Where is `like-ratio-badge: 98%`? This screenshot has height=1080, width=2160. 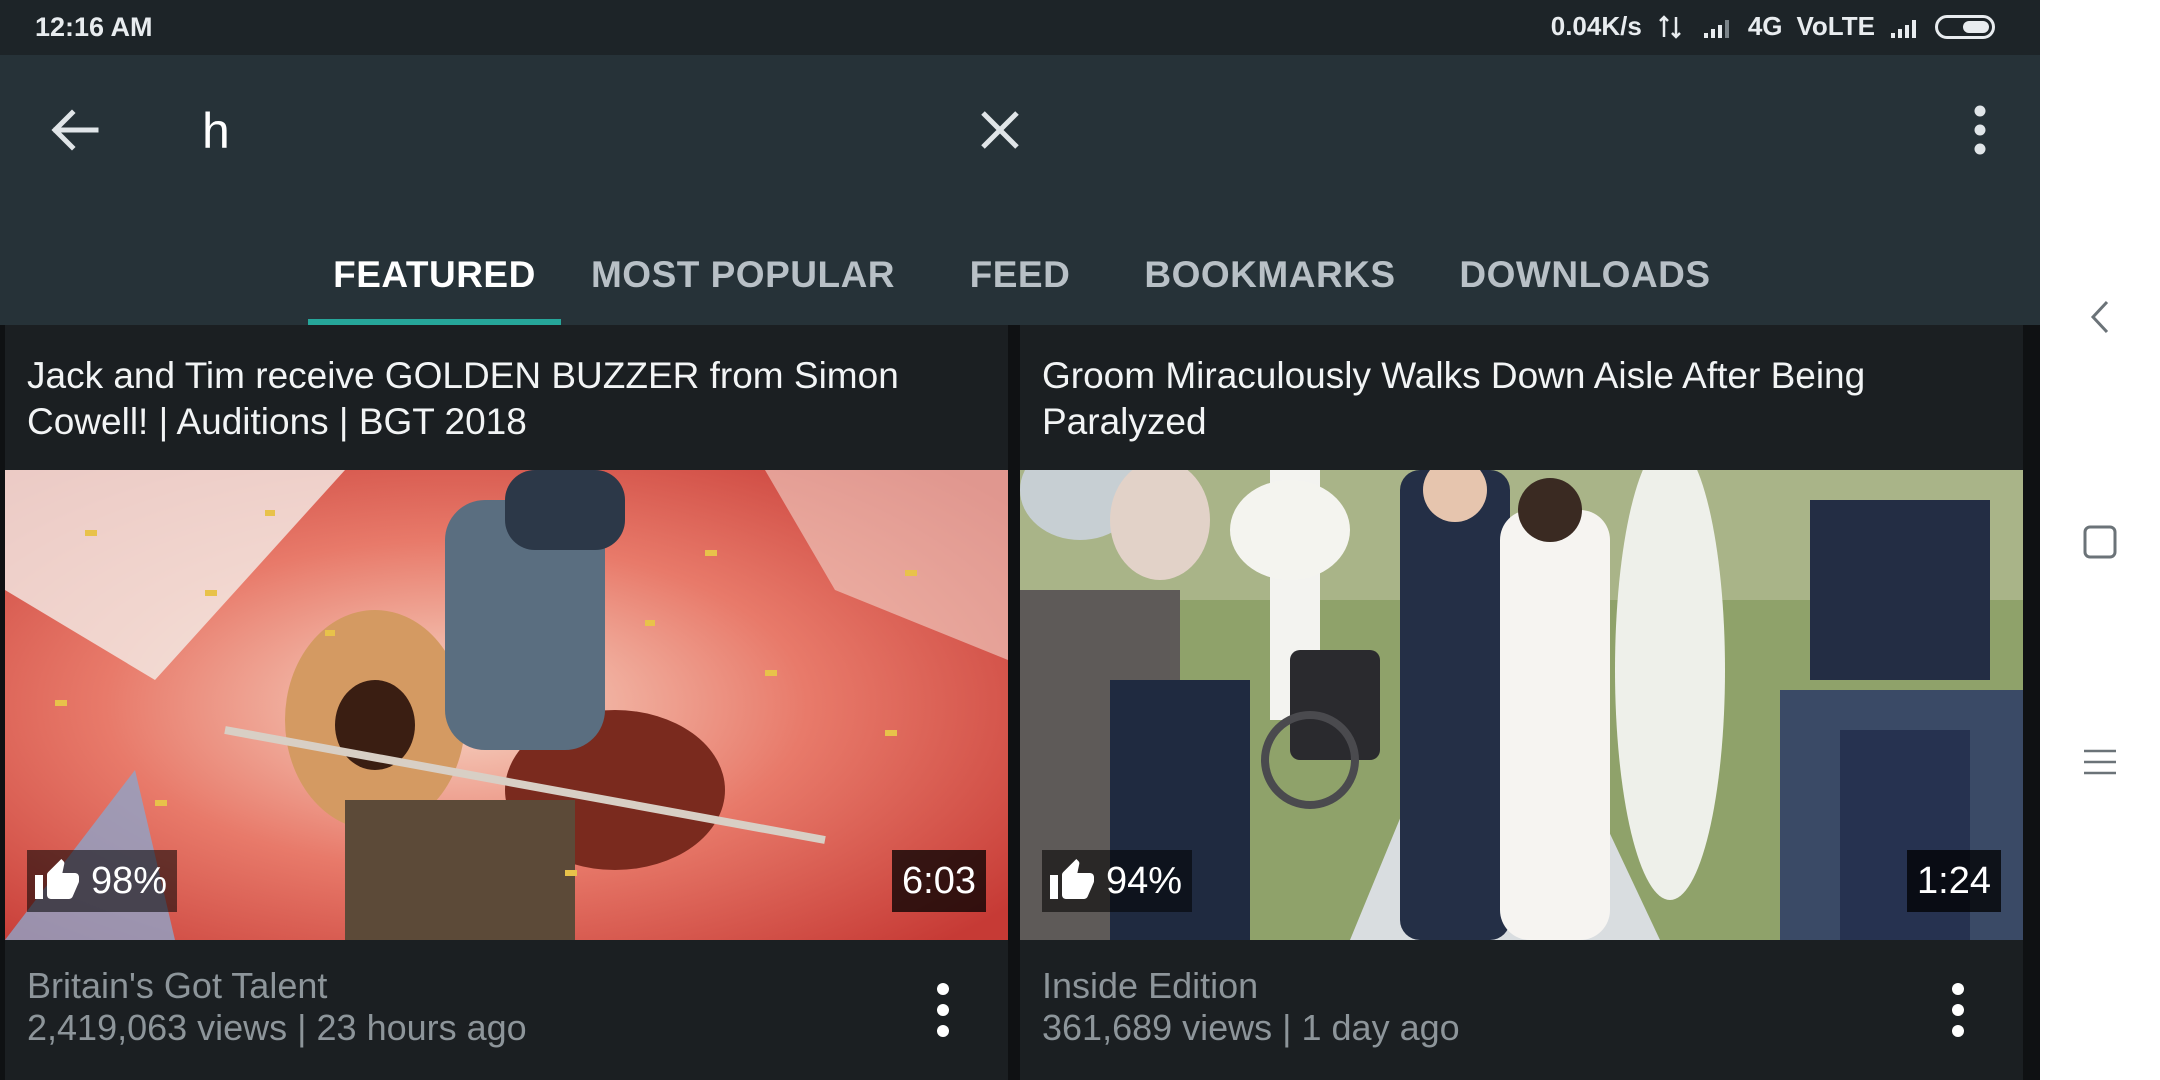 like-ratio-badge: 98% is located at coordinates (102, 881).